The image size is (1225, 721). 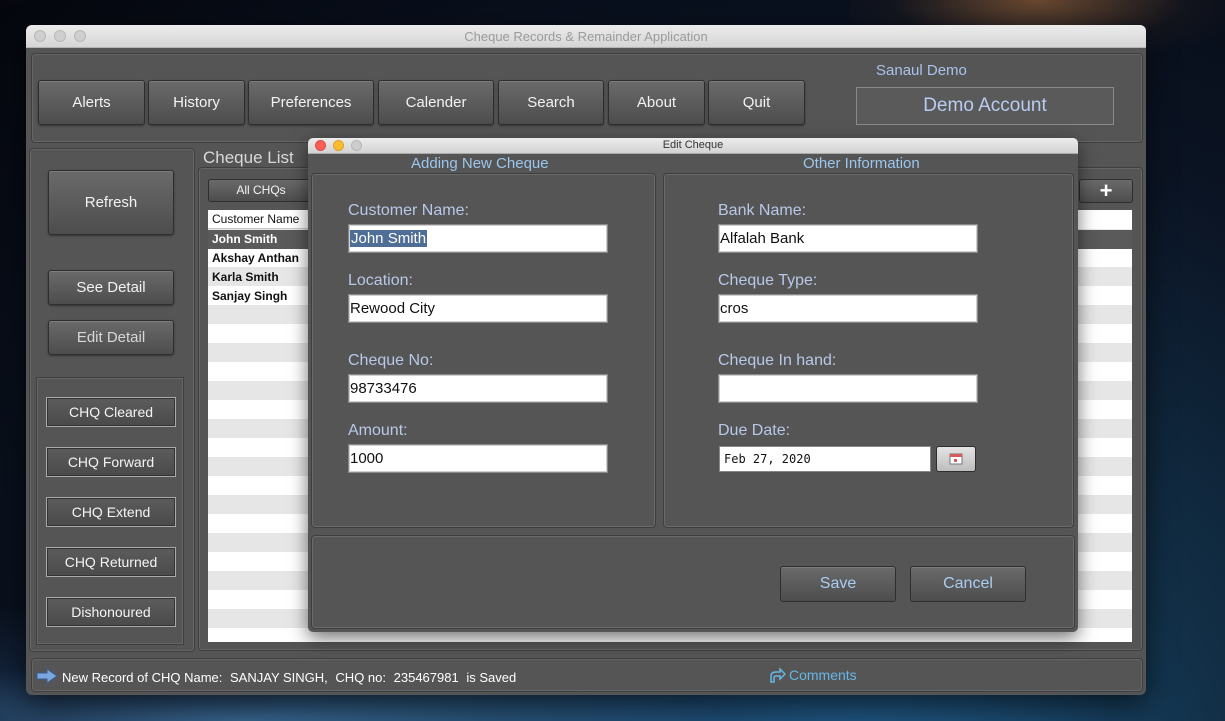 What do you see at coordinates (142, 677) in the screenshot?
I see `status-message-prefix: New Record of CHQ Name:` at bounding box center [142, 677].